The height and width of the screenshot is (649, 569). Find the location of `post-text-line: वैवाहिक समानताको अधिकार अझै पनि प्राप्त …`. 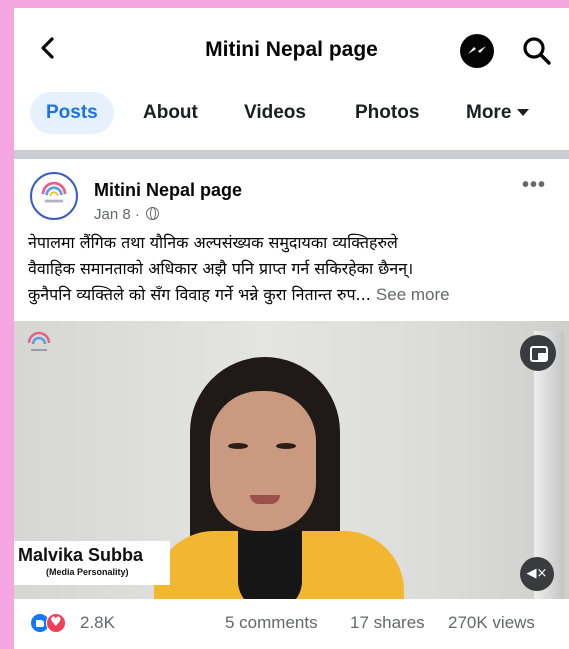

post-text-line: वैवाहिक समानताको अधिकार अझै पनि प्राप्त … is located at coordinates (221, 268).